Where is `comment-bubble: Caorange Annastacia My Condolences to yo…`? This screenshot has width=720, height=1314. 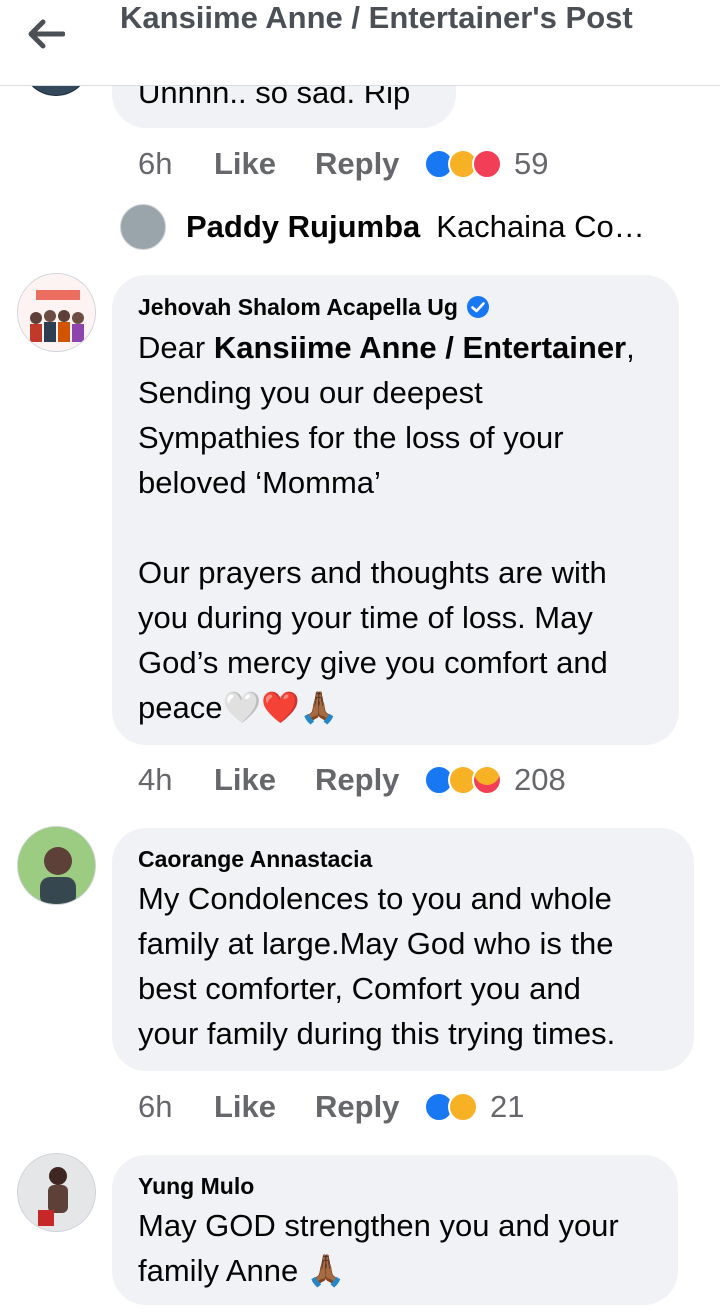 comment-bubble: Caorange Annastacia My Condolences to yo… is located at coordinates (403, 949).